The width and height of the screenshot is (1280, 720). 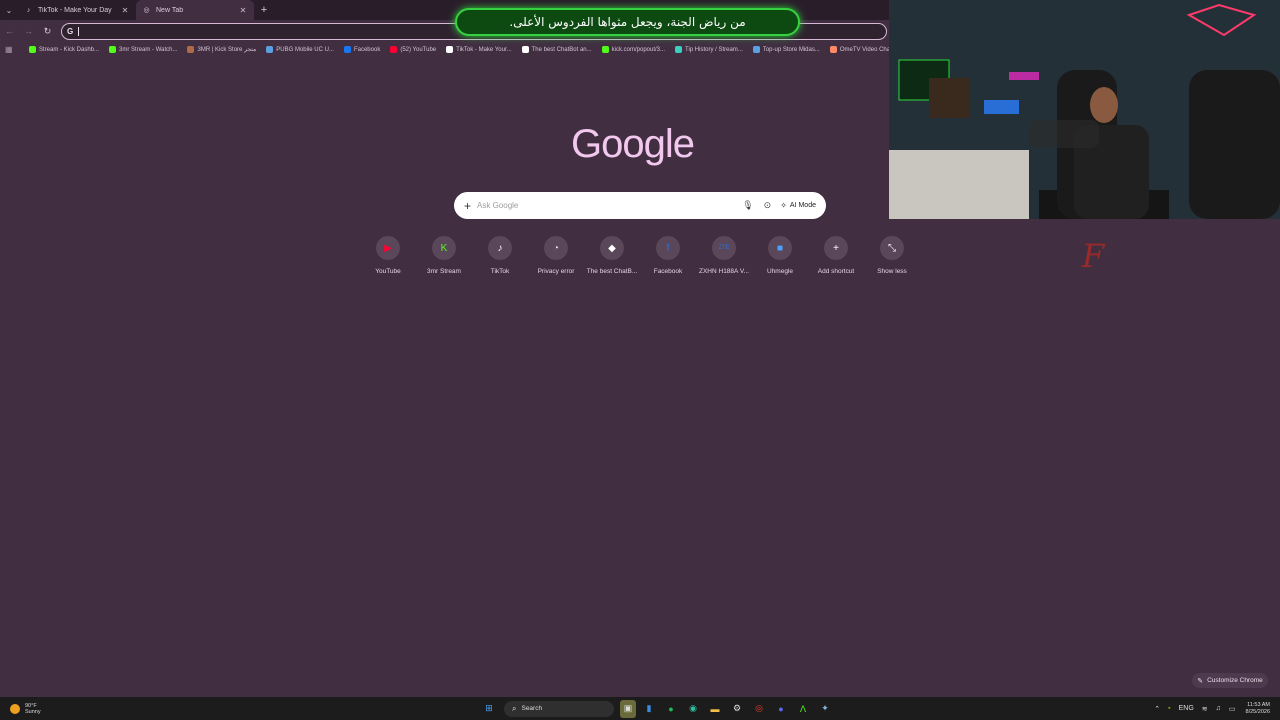 What do you see at coordinates (532, 708) in the screenshot?
I see `taskbar-search-label: Search` at bounding box center [532, 708].